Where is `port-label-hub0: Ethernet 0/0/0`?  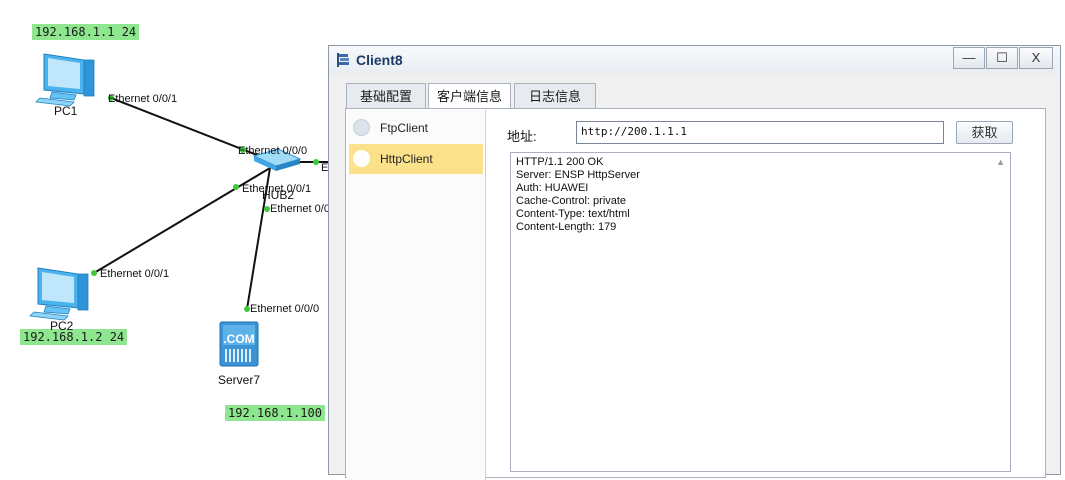
port-label-hub0: Ethernet 0/0/0 is located at coordinates (273, 151).